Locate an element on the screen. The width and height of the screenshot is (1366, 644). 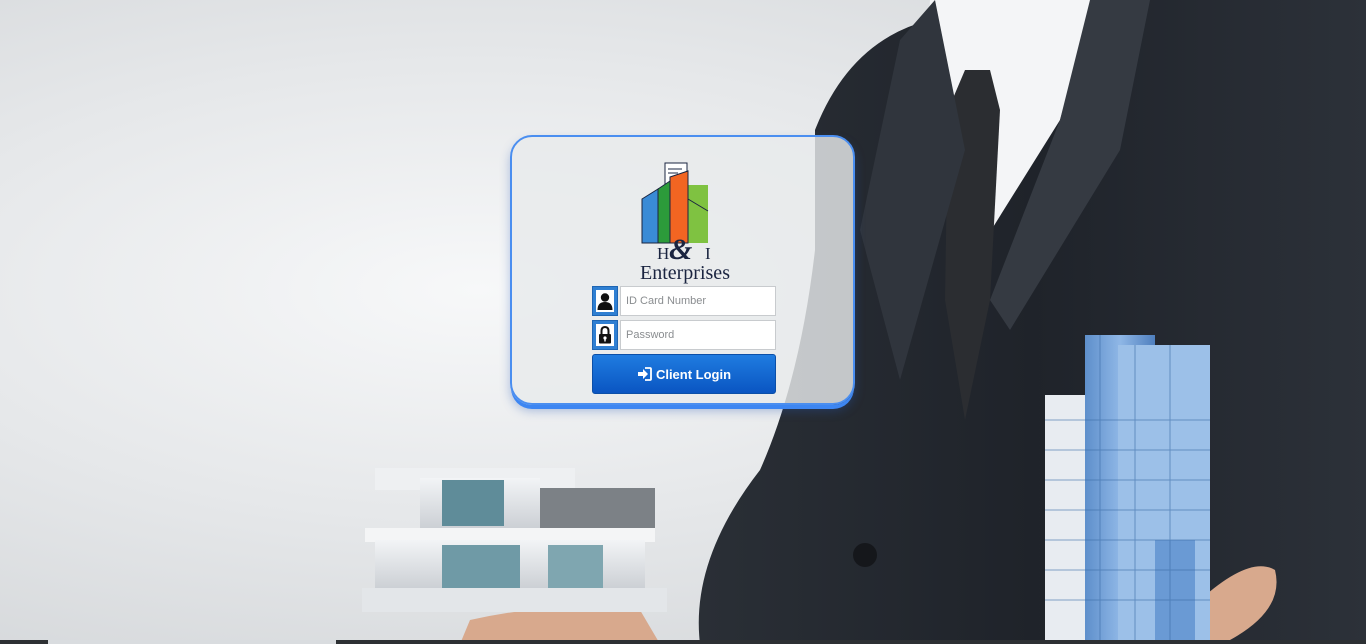
client-login-label: Client Login is located at coordinates (693, 374).